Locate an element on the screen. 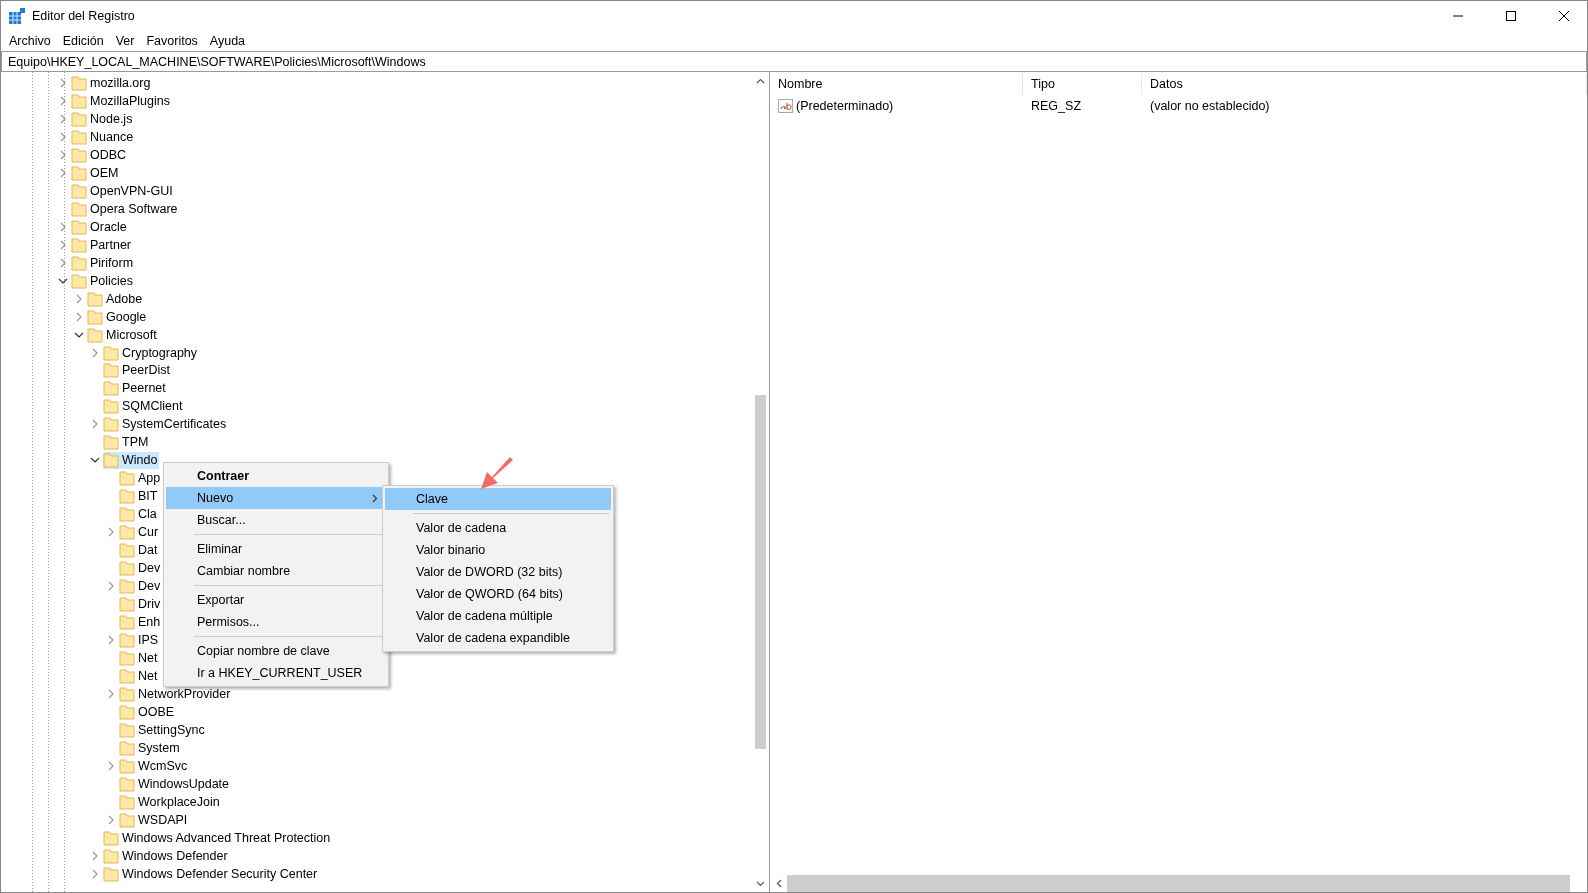  tree-item: Driv is located at coordinates (141, 604).